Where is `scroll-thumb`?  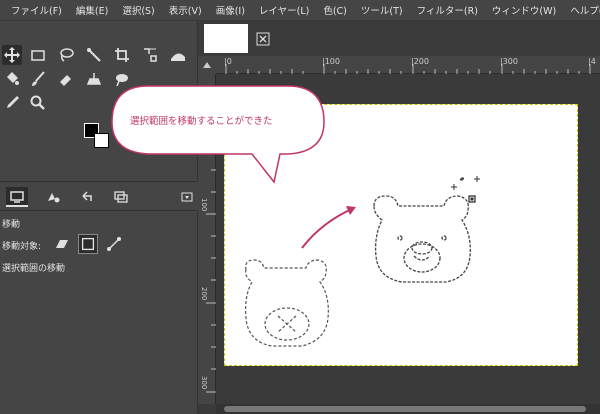
scroll-thumb is located at coordinates (405, 409).